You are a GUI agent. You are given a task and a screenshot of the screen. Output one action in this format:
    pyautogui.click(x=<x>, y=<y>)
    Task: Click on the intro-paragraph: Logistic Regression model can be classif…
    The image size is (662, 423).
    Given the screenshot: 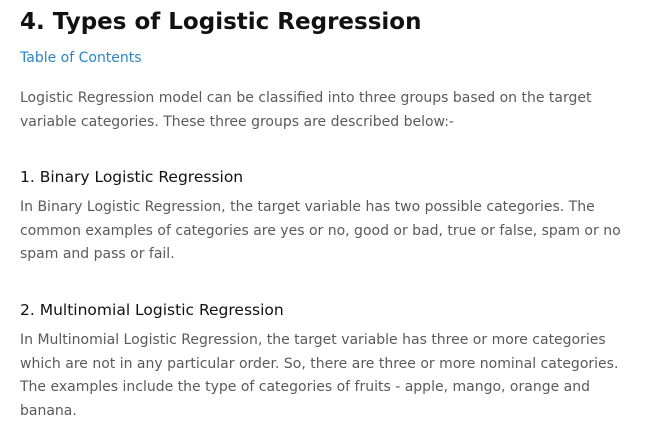 What is the action you would take?
    pyautogui.click(x=306, y=110)
    